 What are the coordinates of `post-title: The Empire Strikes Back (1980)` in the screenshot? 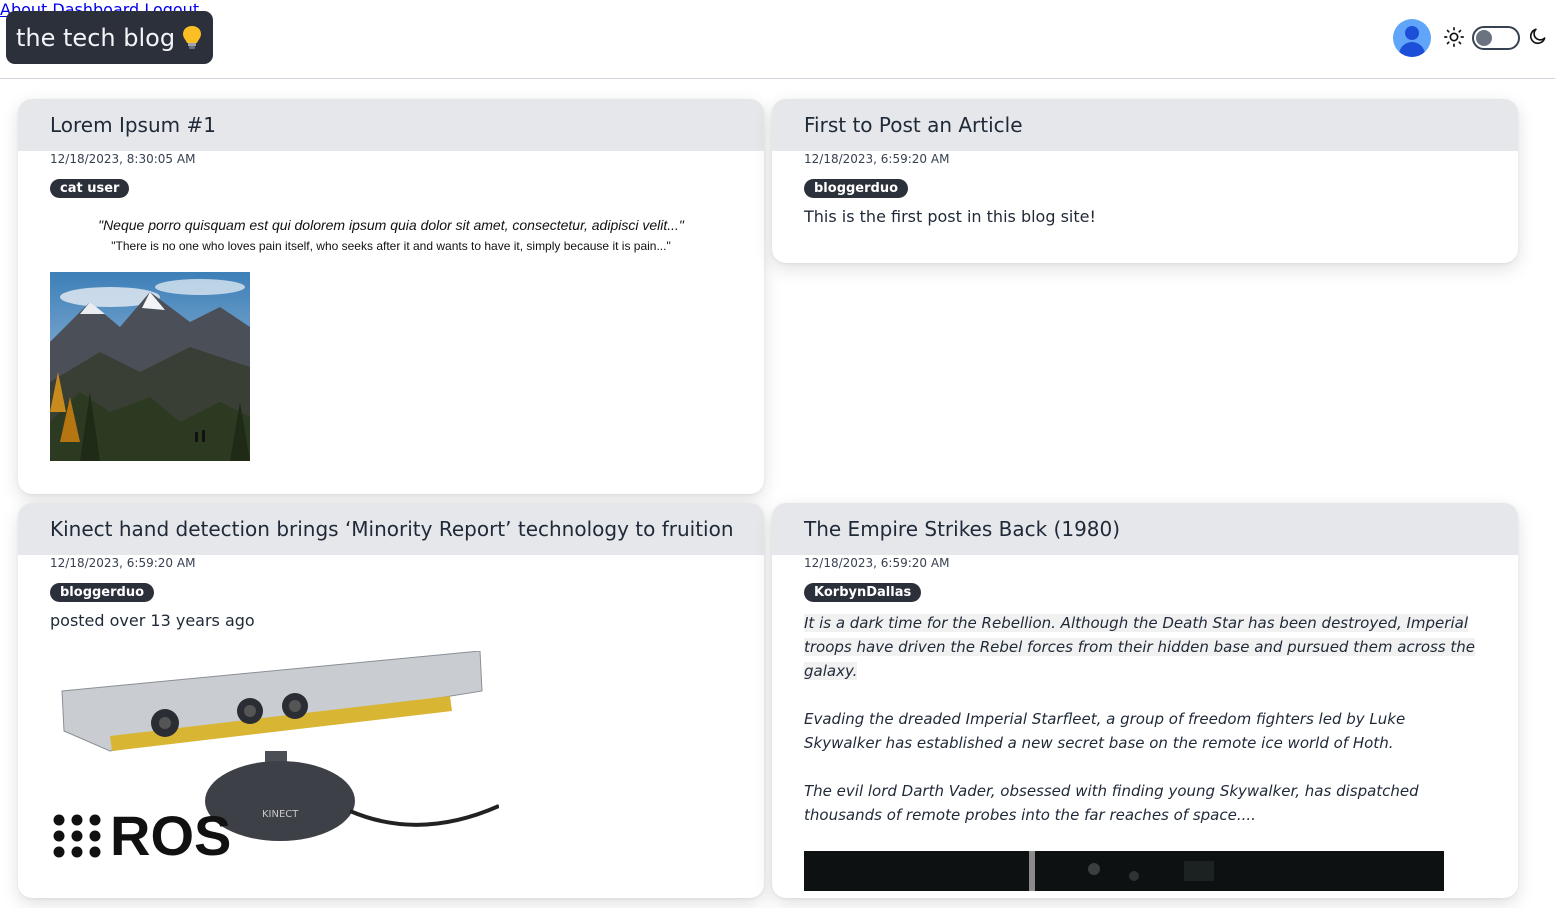 It's located at (1145, 529).